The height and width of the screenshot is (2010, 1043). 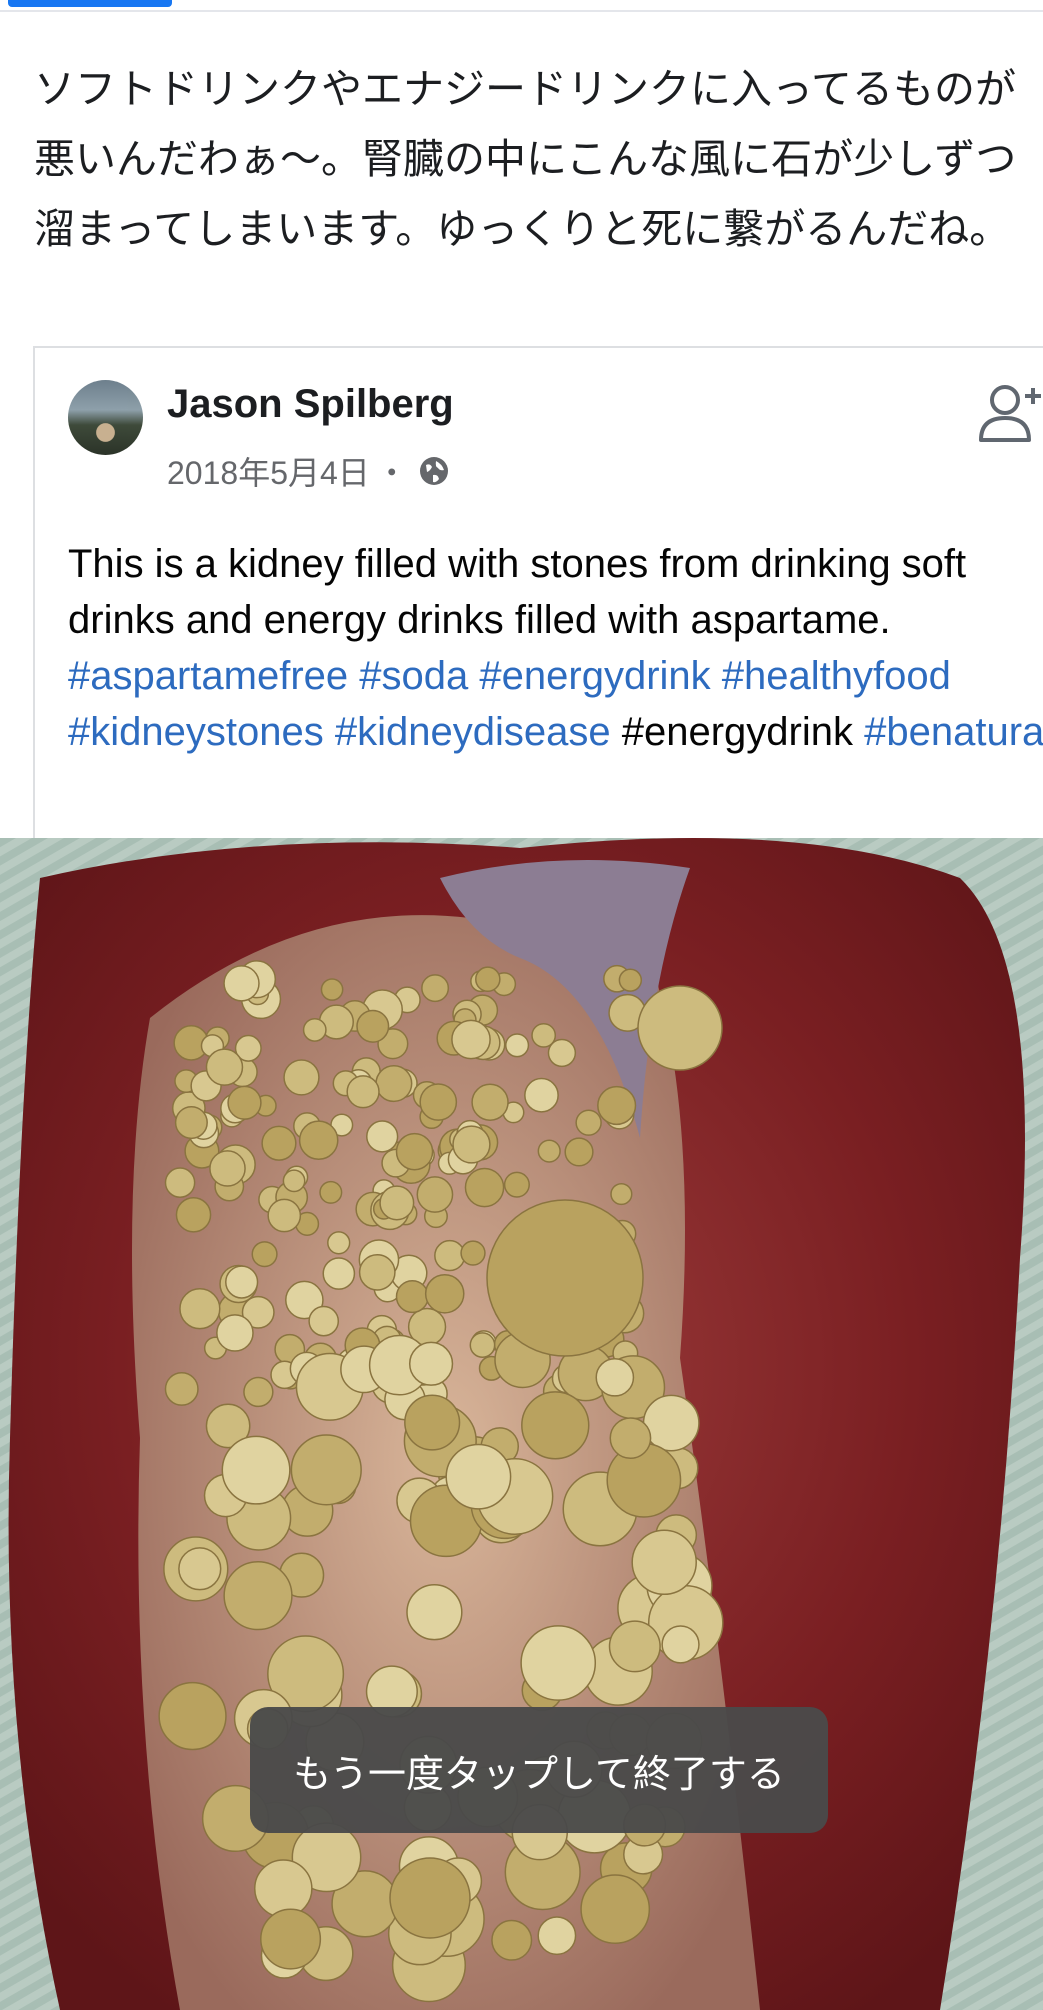 What do you see at coordinates (953, 732) in the screenshot?
I see `hashtag-link: #benatural` at bounding box center [953, 732].